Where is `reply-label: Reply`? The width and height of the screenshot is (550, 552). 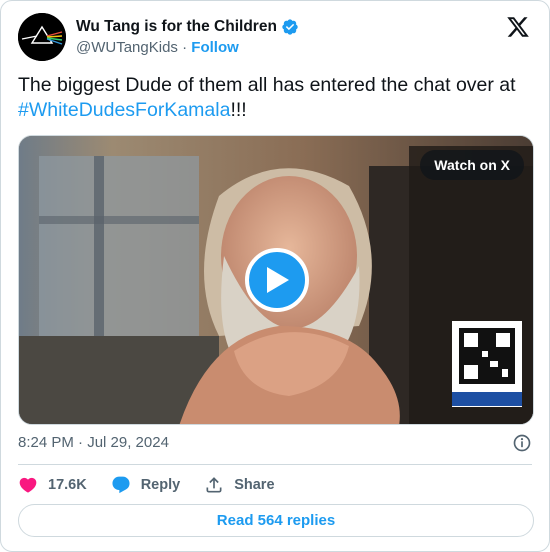 reply-label: Reply is located at coordinates (160, 485).